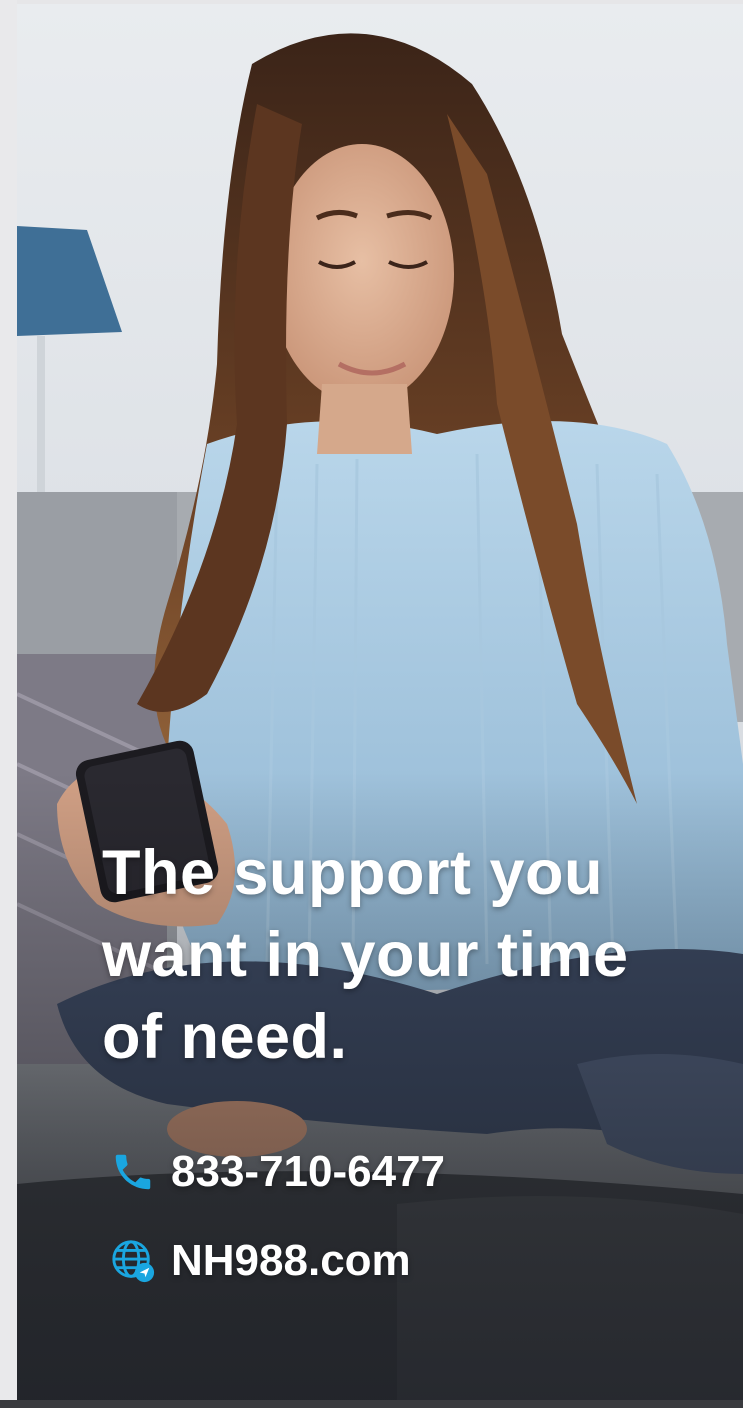 The height and width of the screenshot is (1408, 743). I want to click on phone-number: 833-710-6477, so click(308, 1172).